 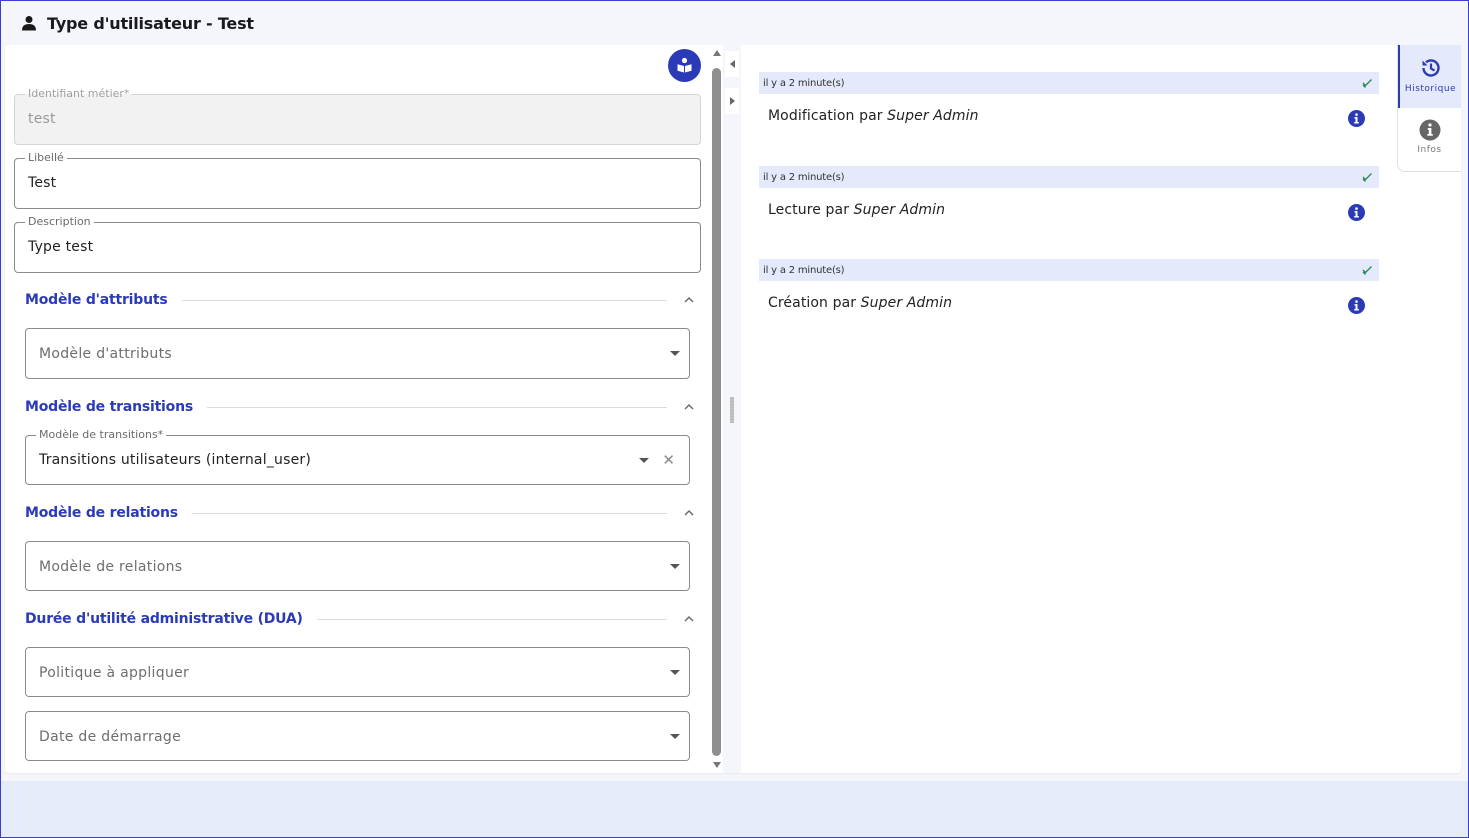 I want to click on select-placeholder: Politique à appliquer, so click(x=114, y=673).